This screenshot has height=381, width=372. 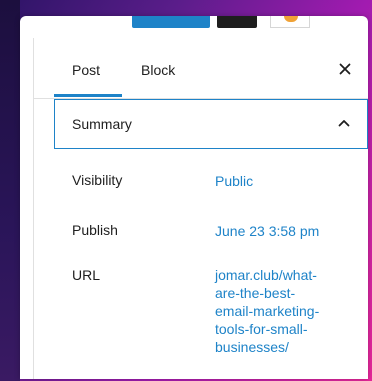 I want to click on url-line: businesses/, so click(x=252, y=347).